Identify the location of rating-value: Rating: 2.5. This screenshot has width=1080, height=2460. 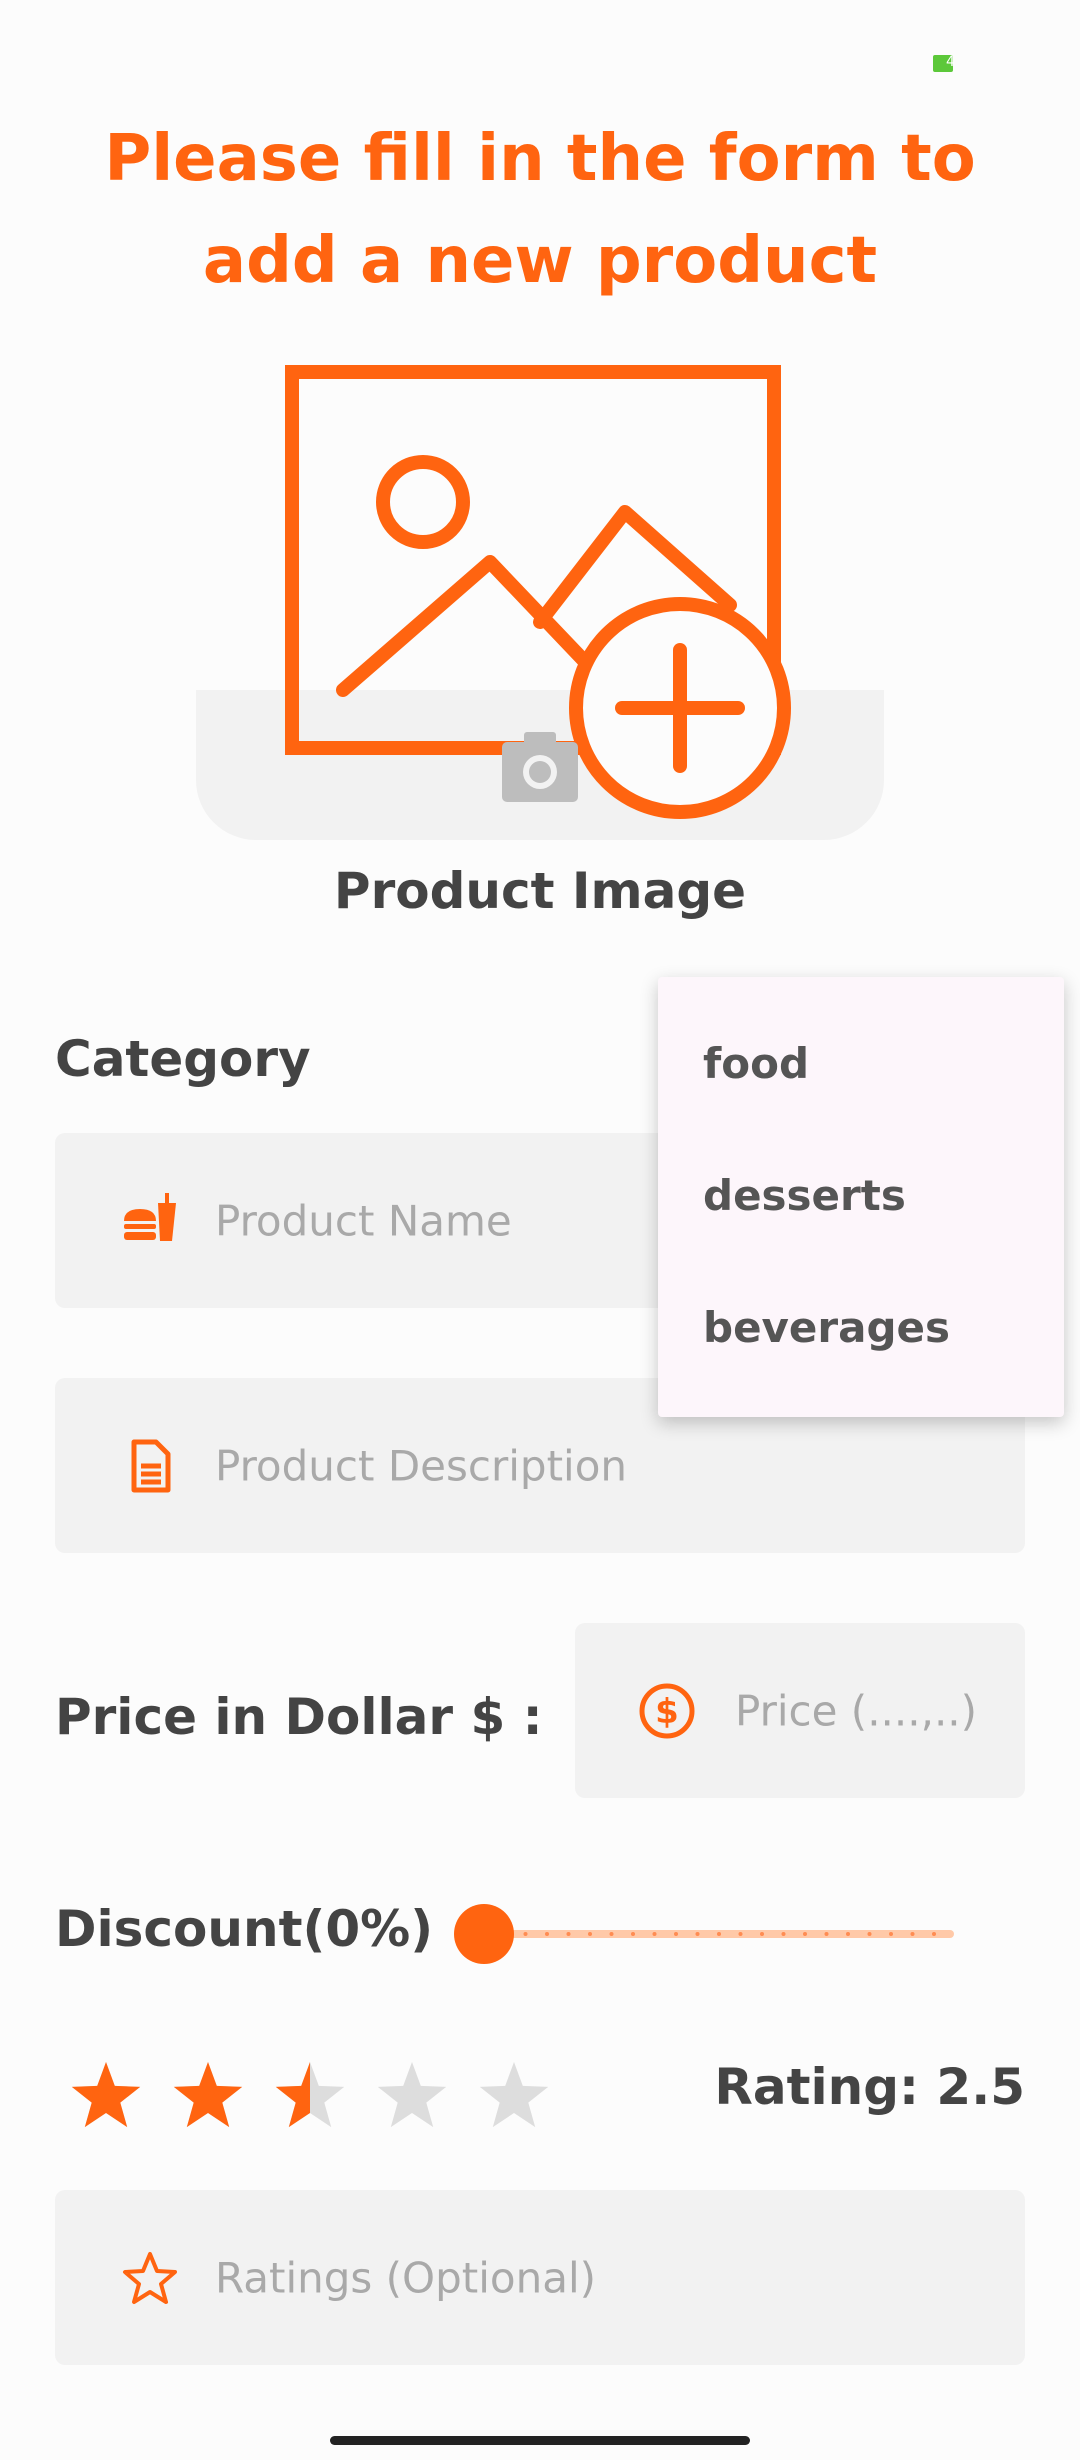
(869, 2087).